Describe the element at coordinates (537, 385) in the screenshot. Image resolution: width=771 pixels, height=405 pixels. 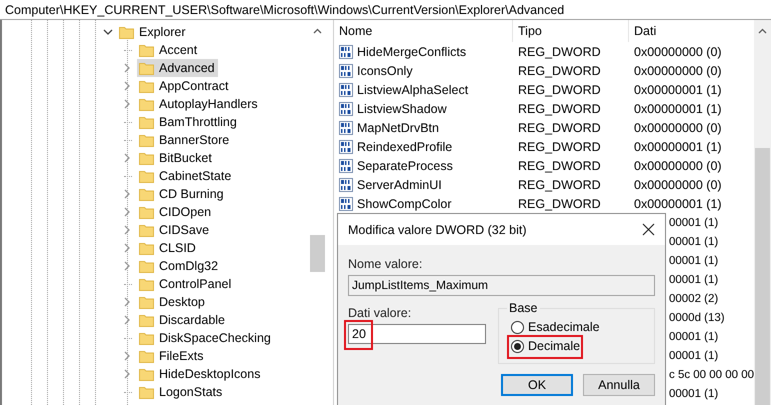
I see `dialog-button: OK` at that location.